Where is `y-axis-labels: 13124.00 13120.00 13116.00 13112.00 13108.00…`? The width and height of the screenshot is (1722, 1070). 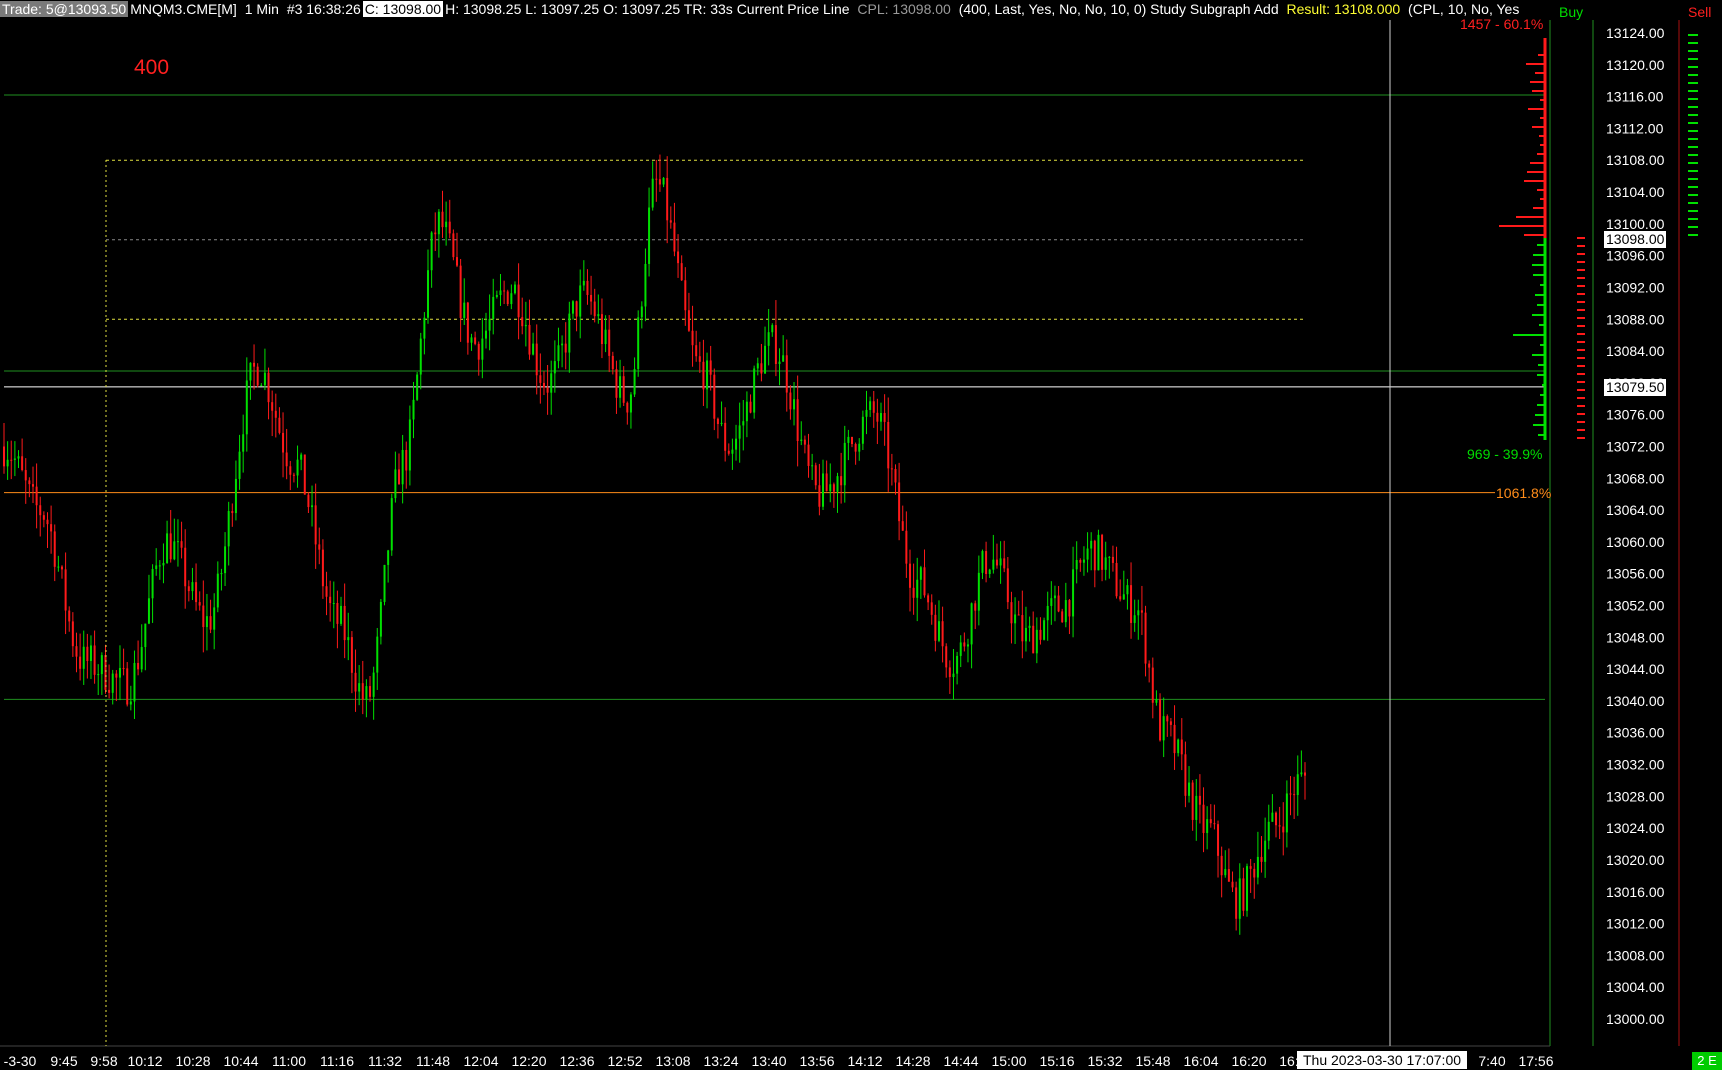 y-axis-labels: 13124.00 13120.00 13116.00 13112.00 13108.00… is located at coordinates (1635, 526).